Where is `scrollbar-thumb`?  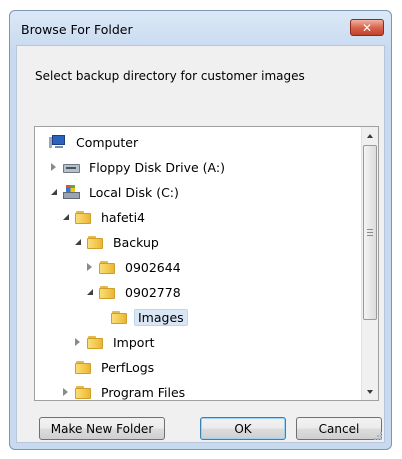 scrollbar-thumb is located at coordinates (370, 232).